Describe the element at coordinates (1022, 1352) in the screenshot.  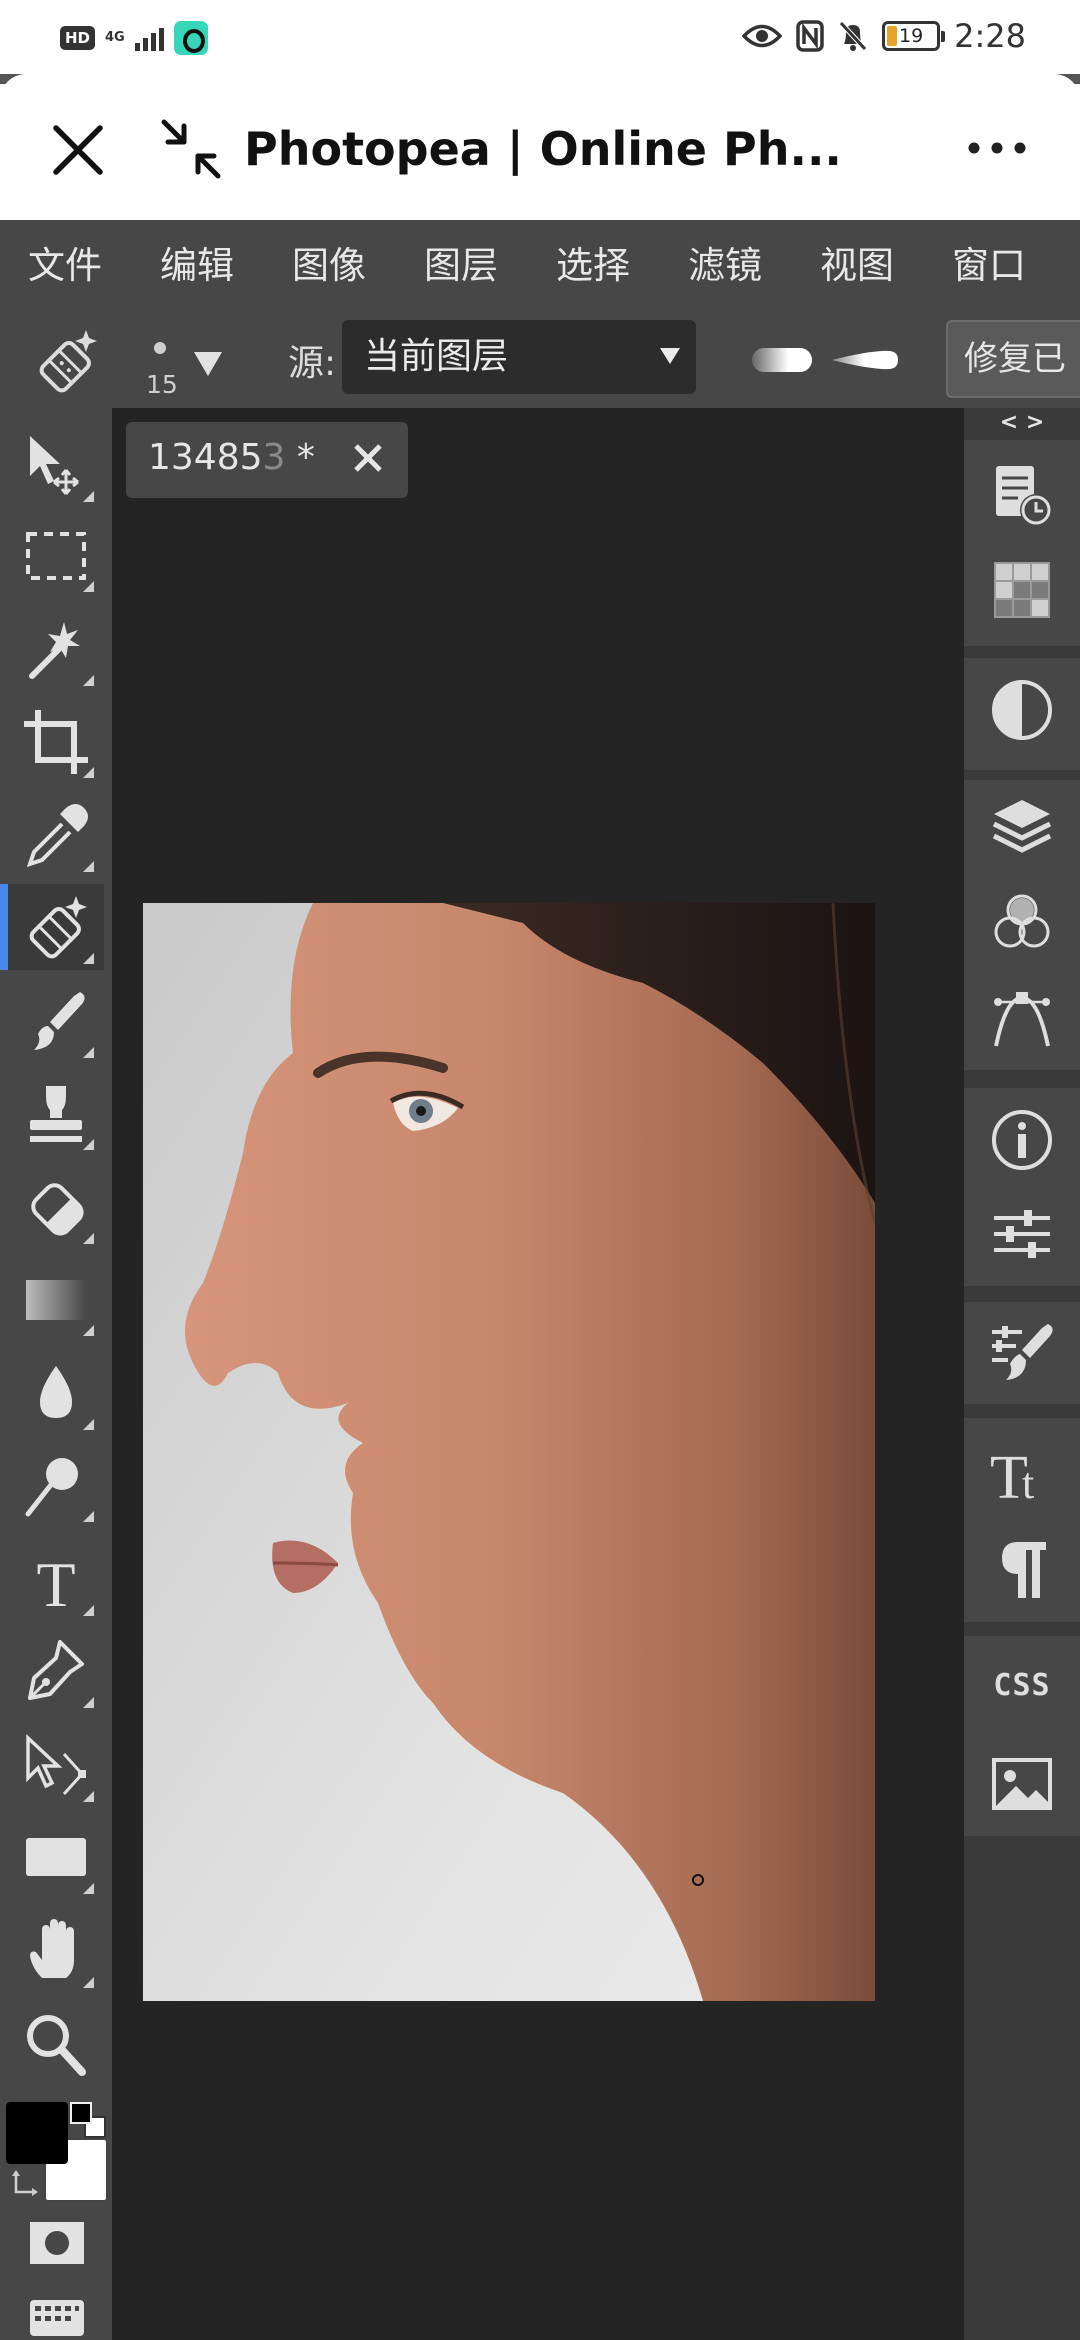
I see `brush-settings-icon` at that location.